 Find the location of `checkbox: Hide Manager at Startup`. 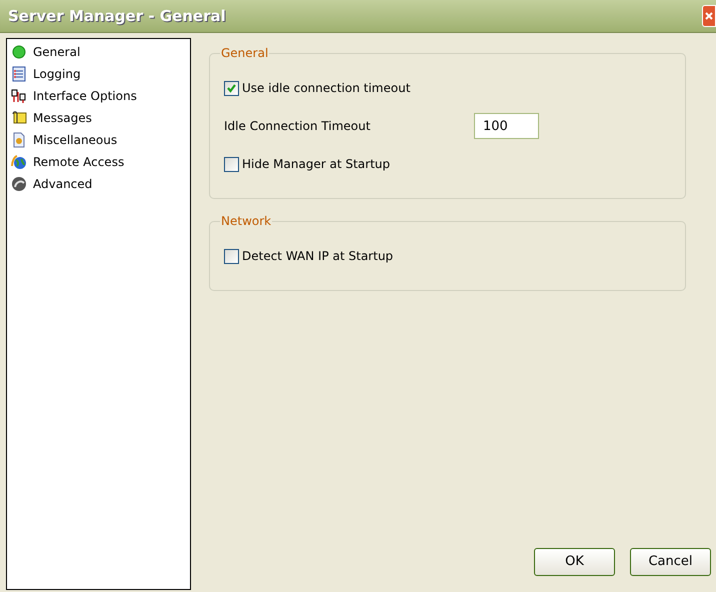

checkbox: Hide Manager at Startup is located at coordinates (307, 164).